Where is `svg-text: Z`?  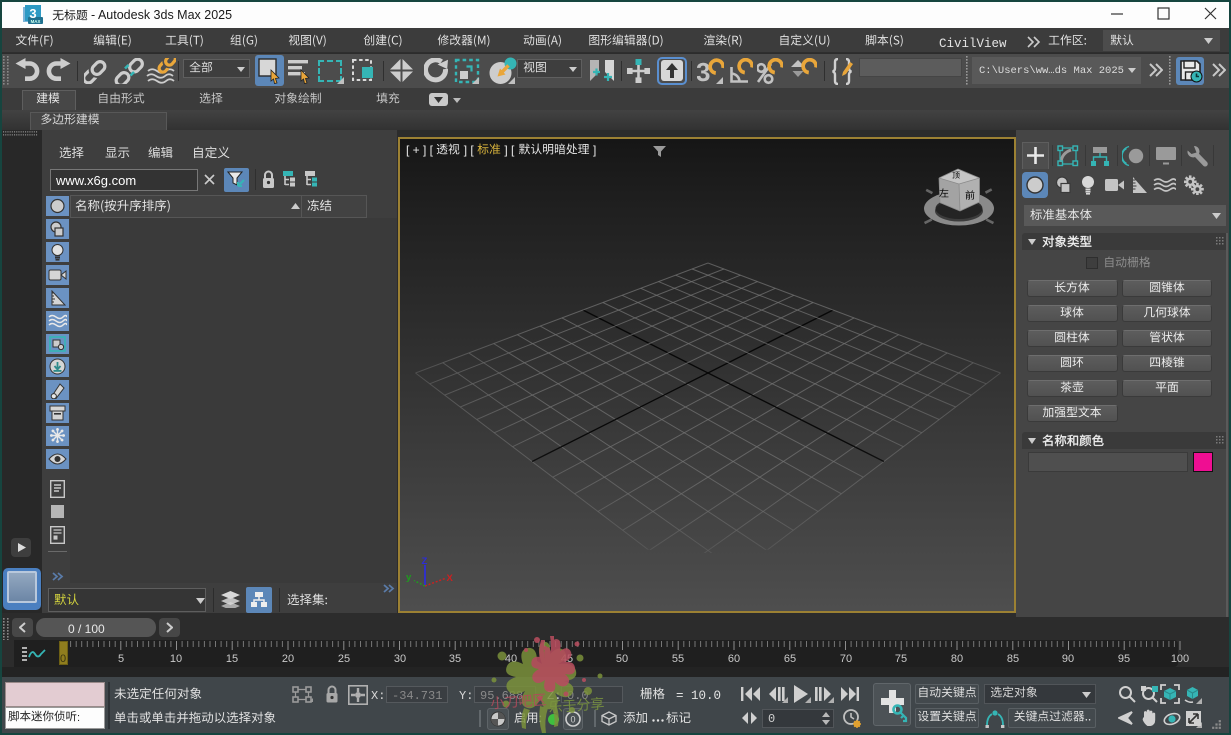 svg-text: Z is located at coordinates (425, 561).